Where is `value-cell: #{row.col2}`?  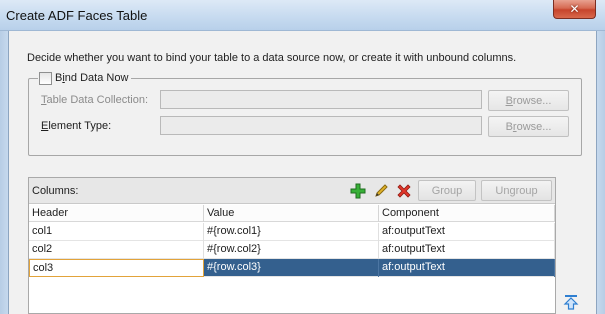 value-cell: #{row.col2} is located at coordinates (291, 250).